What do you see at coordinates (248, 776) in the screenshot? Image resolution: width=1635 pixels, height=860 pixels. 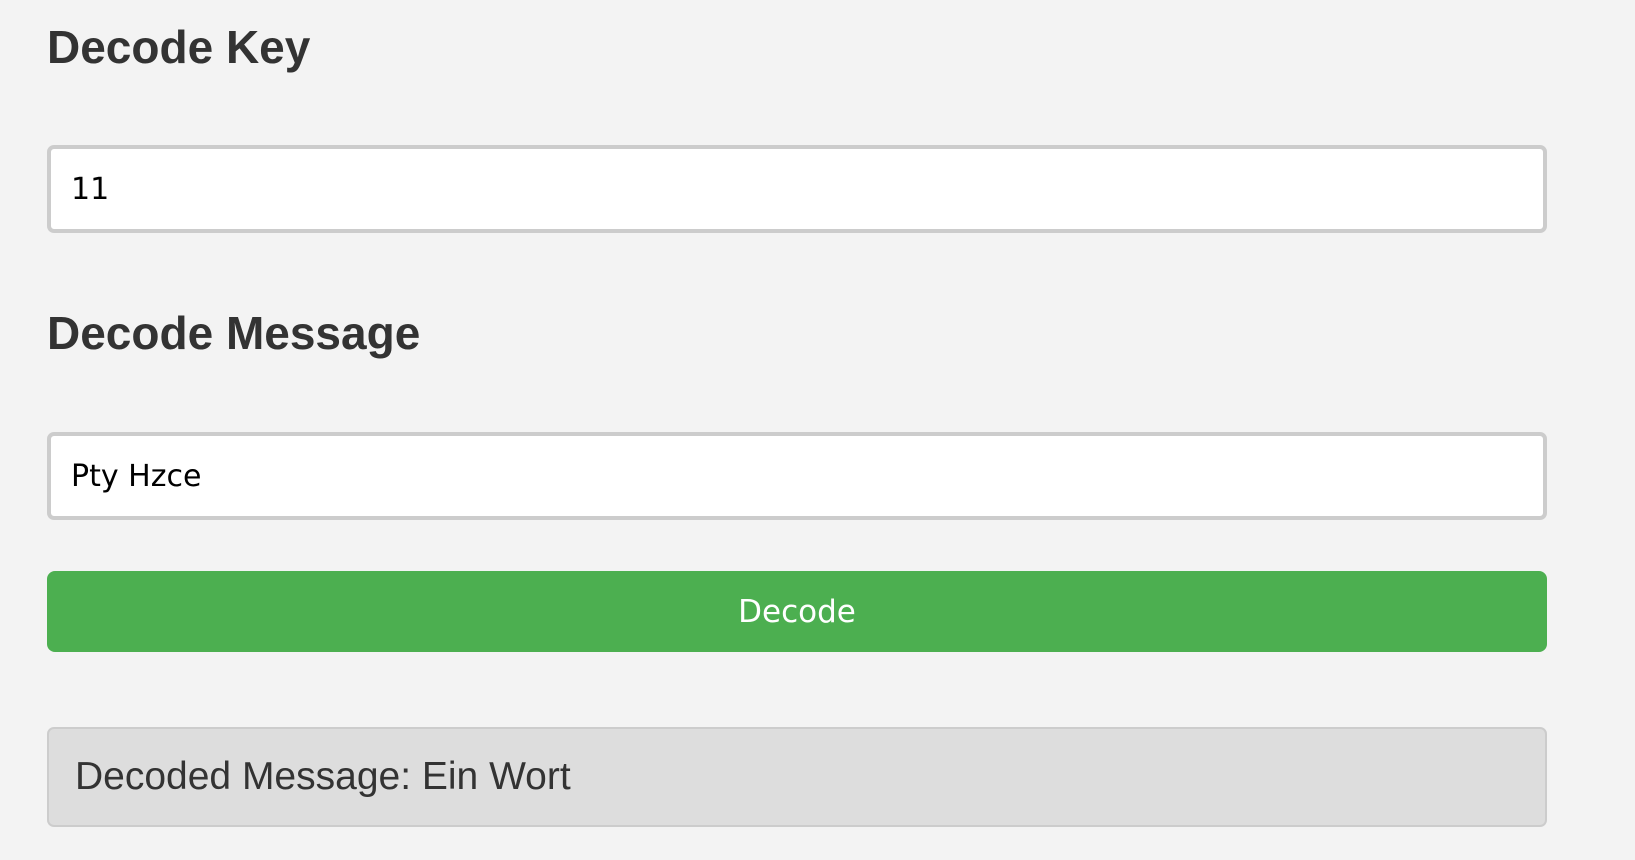 I see `decoded-message-label: Decoded Message:` at bounding box center [248, 776].